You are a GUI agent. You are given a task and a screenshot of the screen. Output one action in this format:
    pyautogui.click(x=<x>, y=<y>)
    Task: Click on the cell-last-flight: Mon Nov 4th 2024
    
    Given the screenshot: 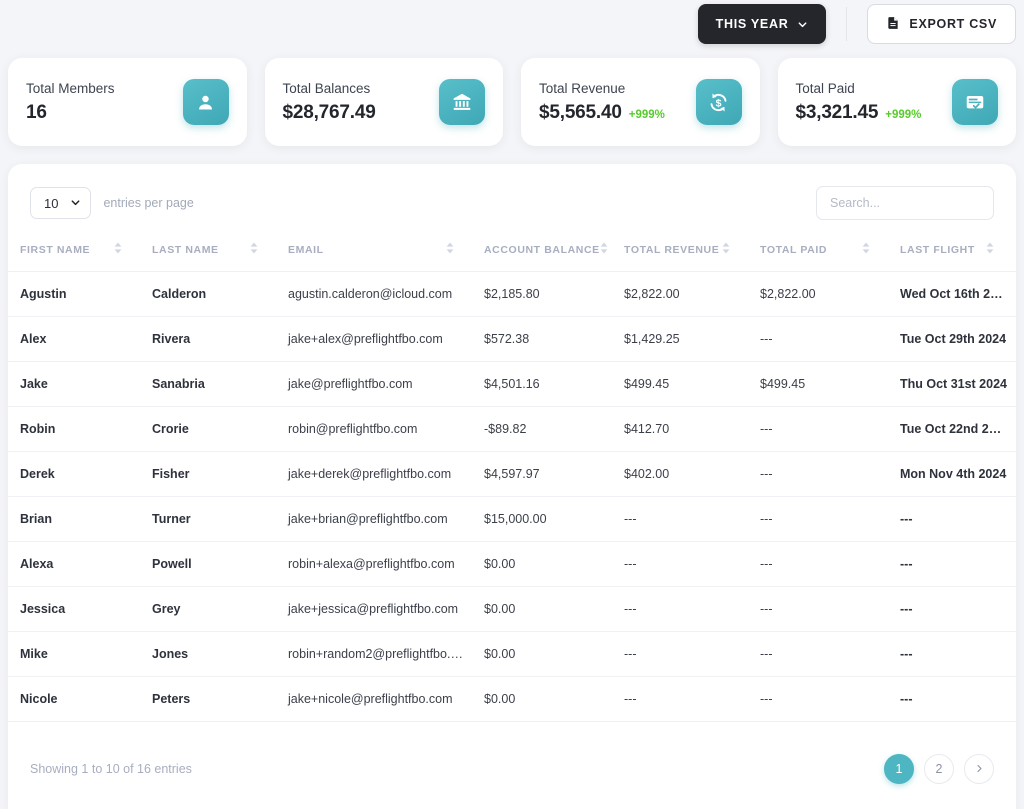 What is the action you would take?
    pyautogui.click(x=954, y=474)
    